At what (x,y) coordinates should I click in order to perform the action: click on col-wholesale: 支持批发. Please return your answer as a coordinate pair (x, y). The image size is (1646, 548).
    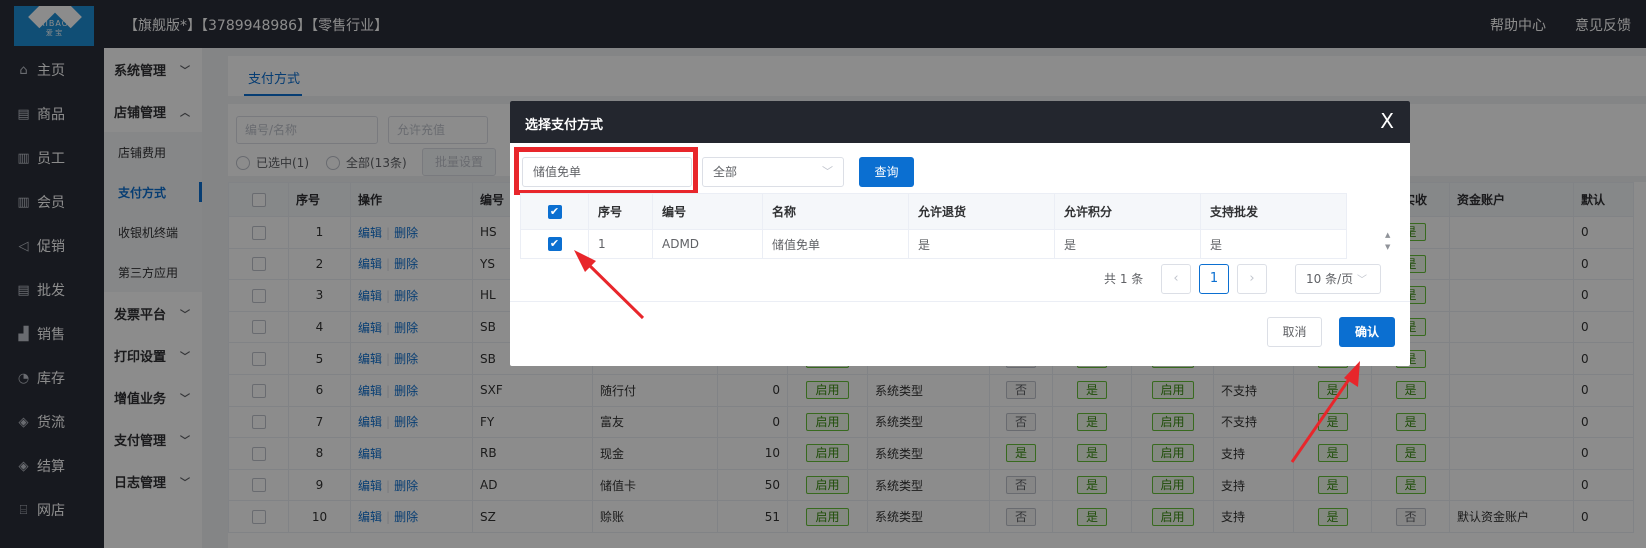
    Looking at the image, I should click on (1273, 211).